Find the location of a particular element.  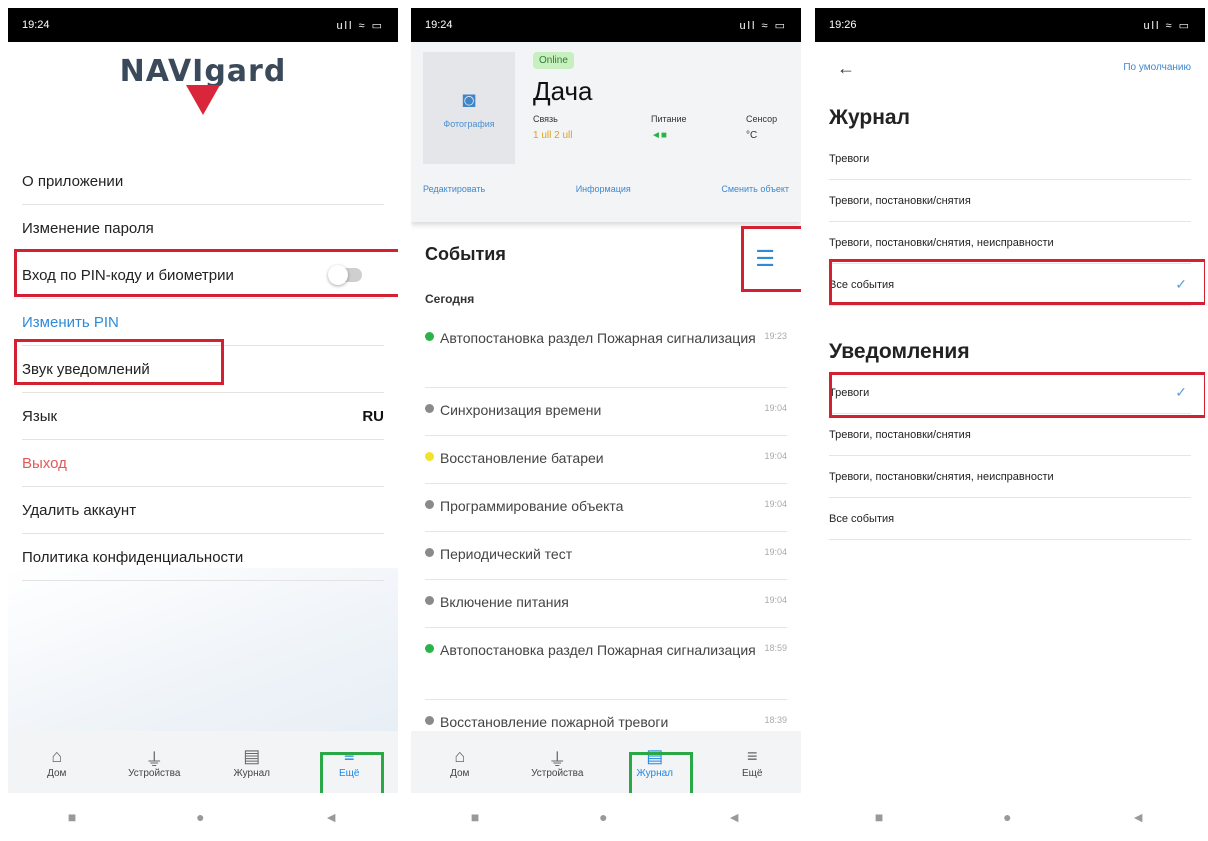

menu-item-privacy: Политика конфиденциальности is located at coordinates (203, 557).